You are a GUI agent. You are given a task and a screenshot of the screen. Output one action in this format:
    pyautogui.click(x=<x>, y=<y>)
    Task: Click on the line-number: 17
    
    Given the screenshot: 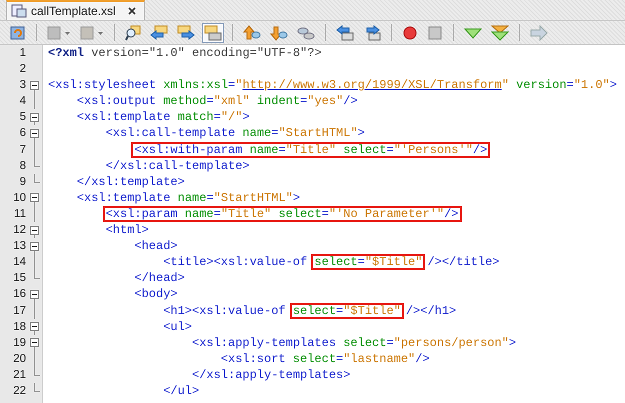 What is the action you would take?
    pyautogui.click(x=19, y=311)
    